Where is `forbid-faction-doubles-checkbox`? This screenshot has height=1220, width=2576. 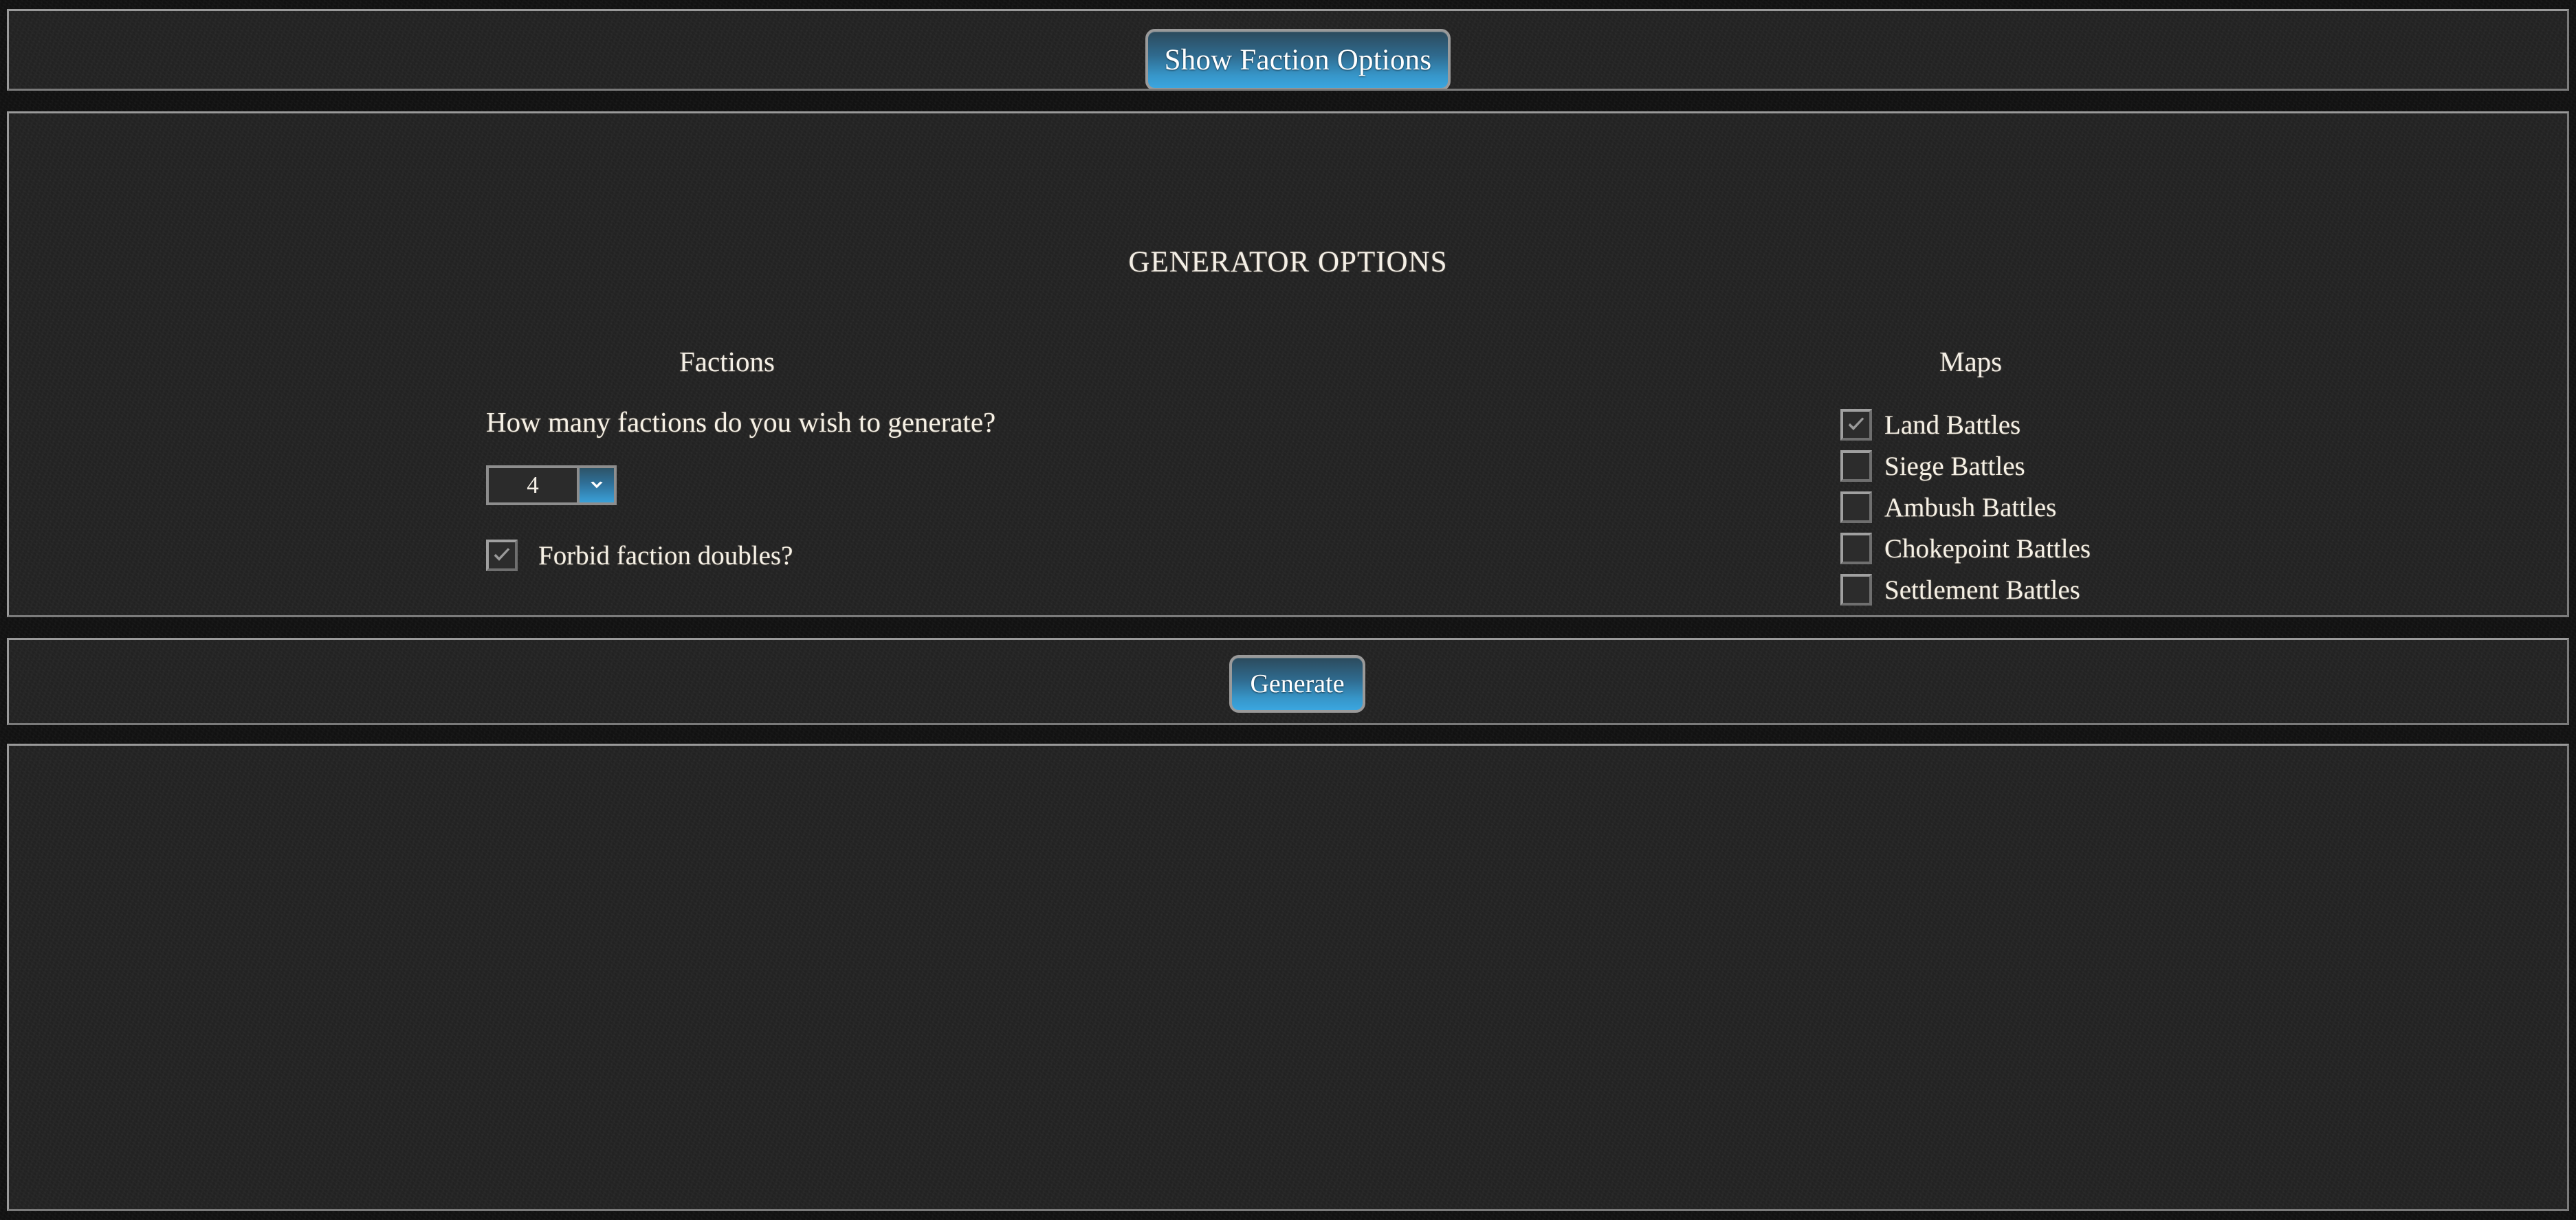
forbid-faction-doubles-checkbox is located at coordinates (502, 555).